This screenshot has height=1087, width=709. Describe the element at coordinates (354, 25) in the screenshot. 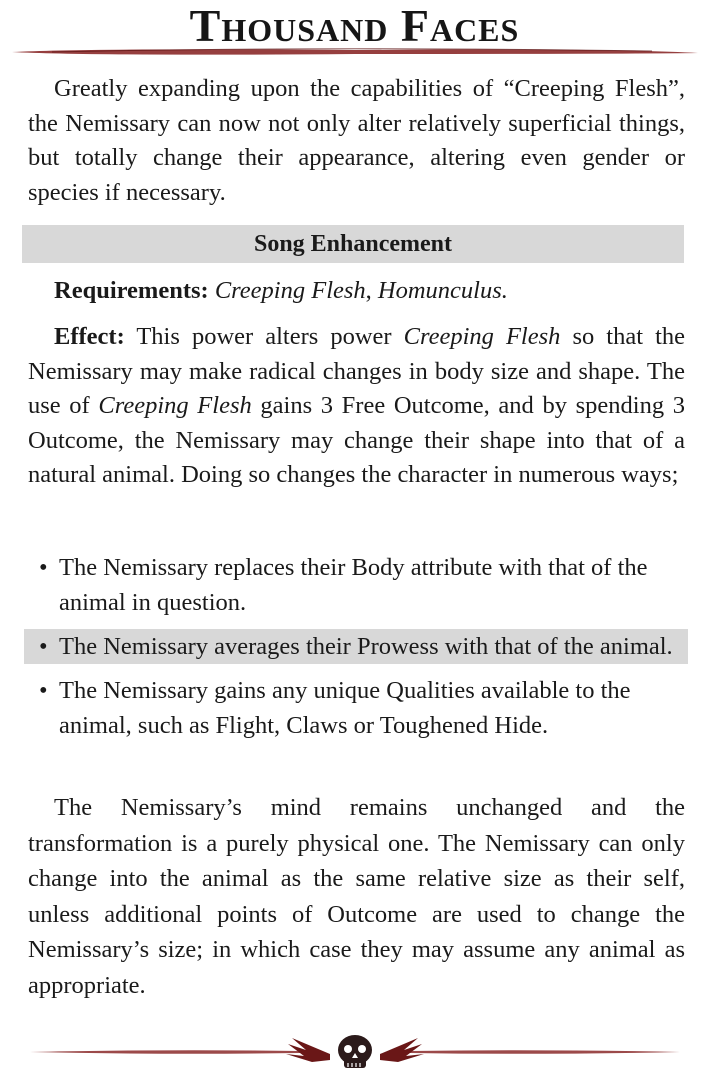

I see `page-title: Thousand Faces` at that location.